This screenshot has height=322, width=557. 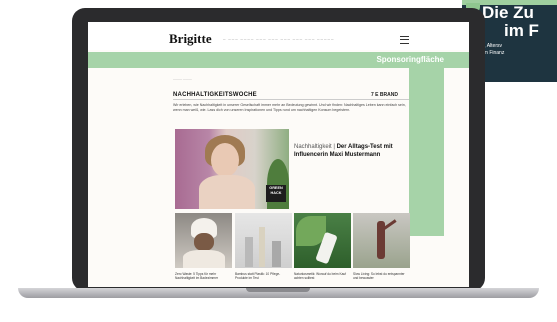 What do you see at coordinates (313, 147) in the screenshot?
I see `hero-category: Nachhaltigkeit` at bounding box center [313, 147].